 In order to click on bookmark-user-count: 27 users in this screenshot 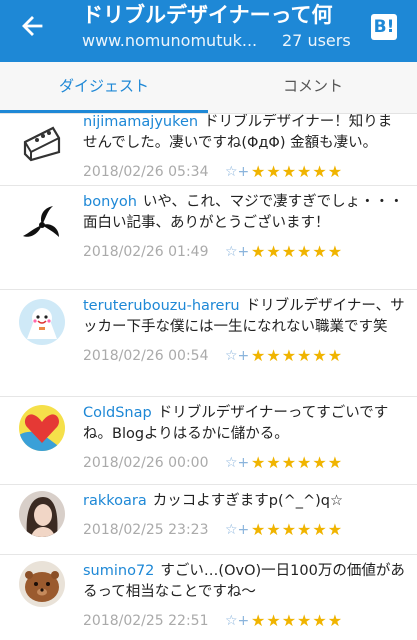, I will do `click(316, 41)`.